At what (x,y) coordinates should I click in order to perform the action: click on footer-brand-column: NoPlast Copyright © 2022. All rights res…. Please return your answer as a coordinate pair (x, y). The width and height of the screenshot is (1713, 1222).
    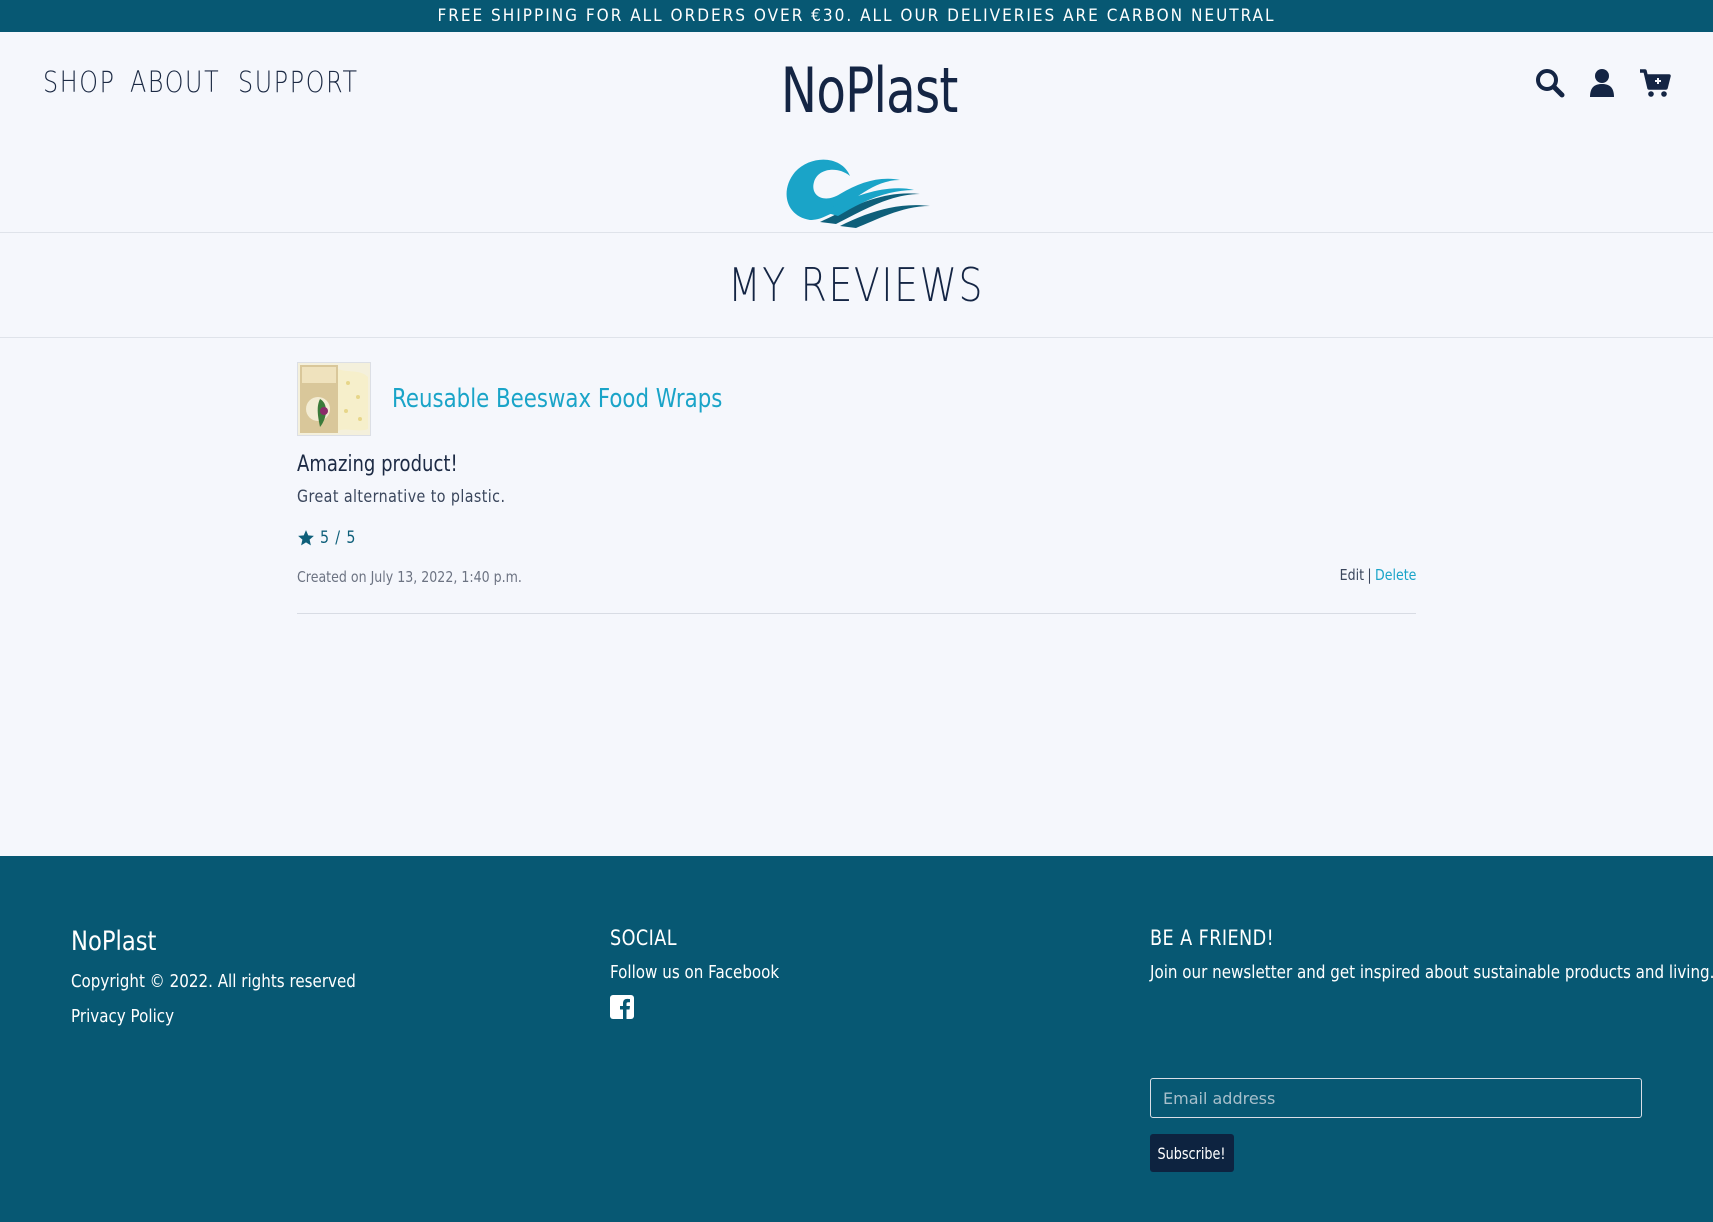
    Looking at the image, I should click on (240, 976).